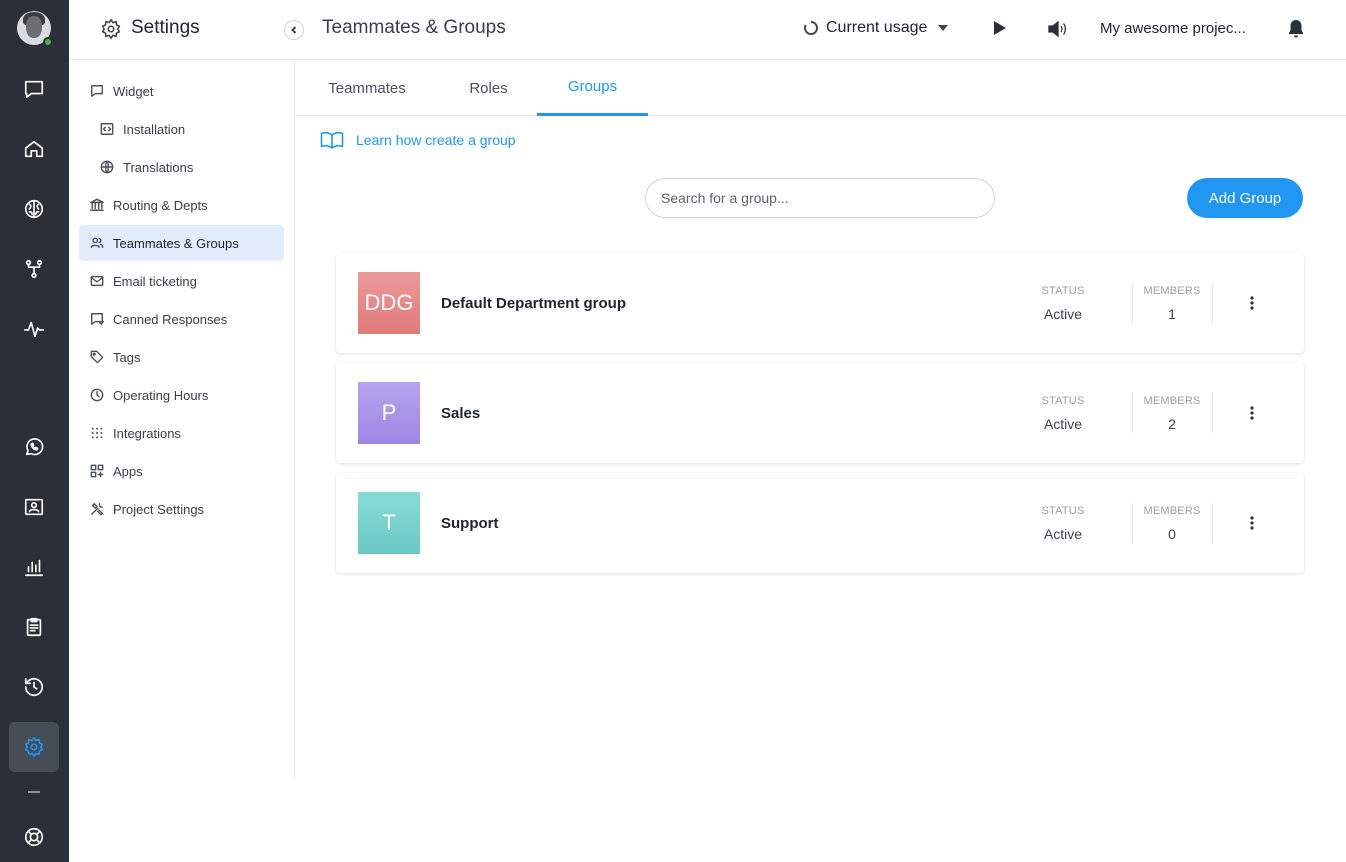 This screenshot has height=862, width=1346. I want to click on sidebar-item-teammates-groups: Teammates & Groups, so click(181, 243).